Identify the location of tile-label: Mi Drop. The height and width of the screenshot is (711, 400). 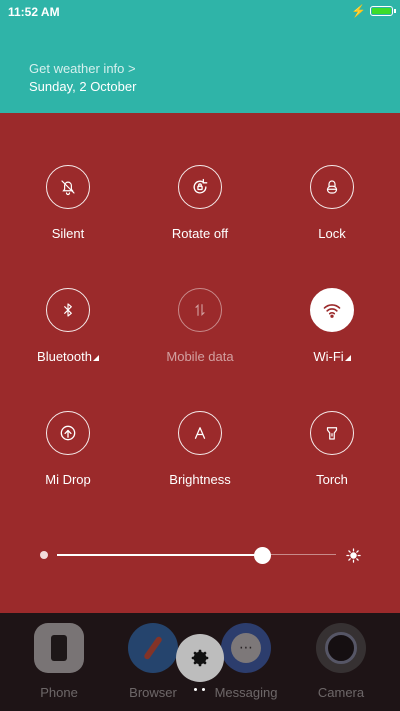
(68, 479).